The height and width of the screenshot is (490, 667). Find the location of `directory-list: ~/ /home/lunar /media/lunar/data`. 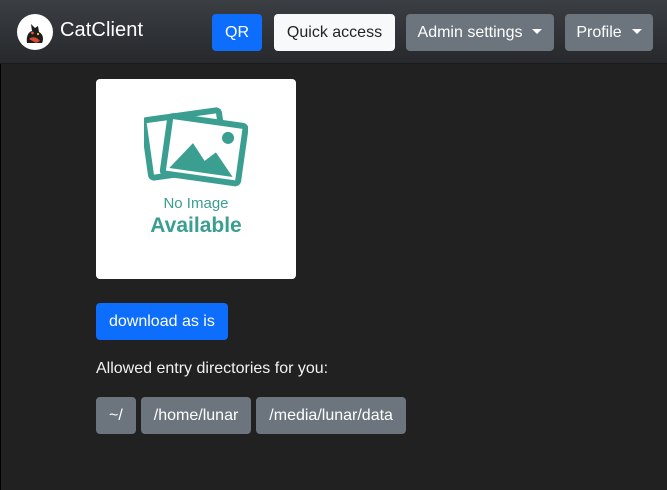

directory-list: ~/ /home/lunar /media/lunar/data is located at coordinates (251, 415).